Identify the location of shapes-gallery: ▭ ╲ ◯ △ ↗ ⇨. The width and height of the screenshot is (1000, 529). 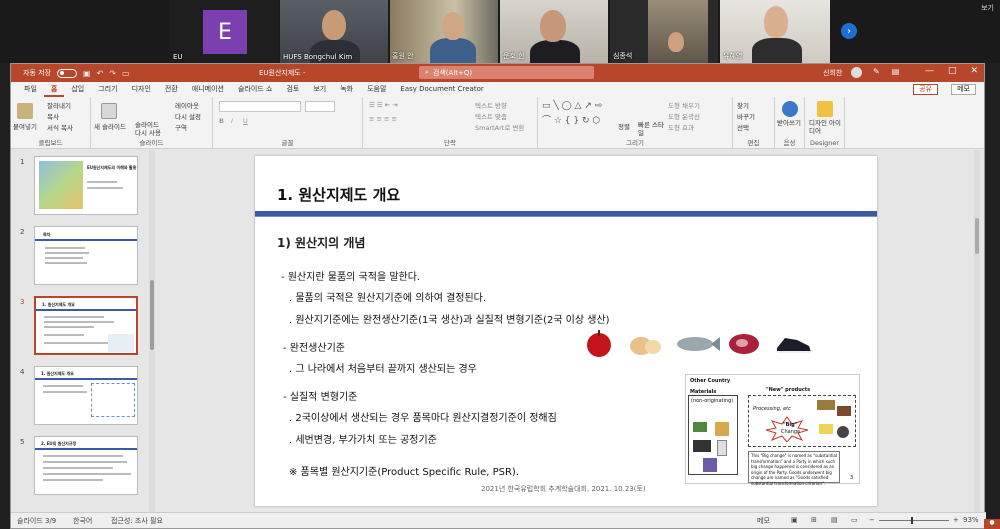
(572, 106).